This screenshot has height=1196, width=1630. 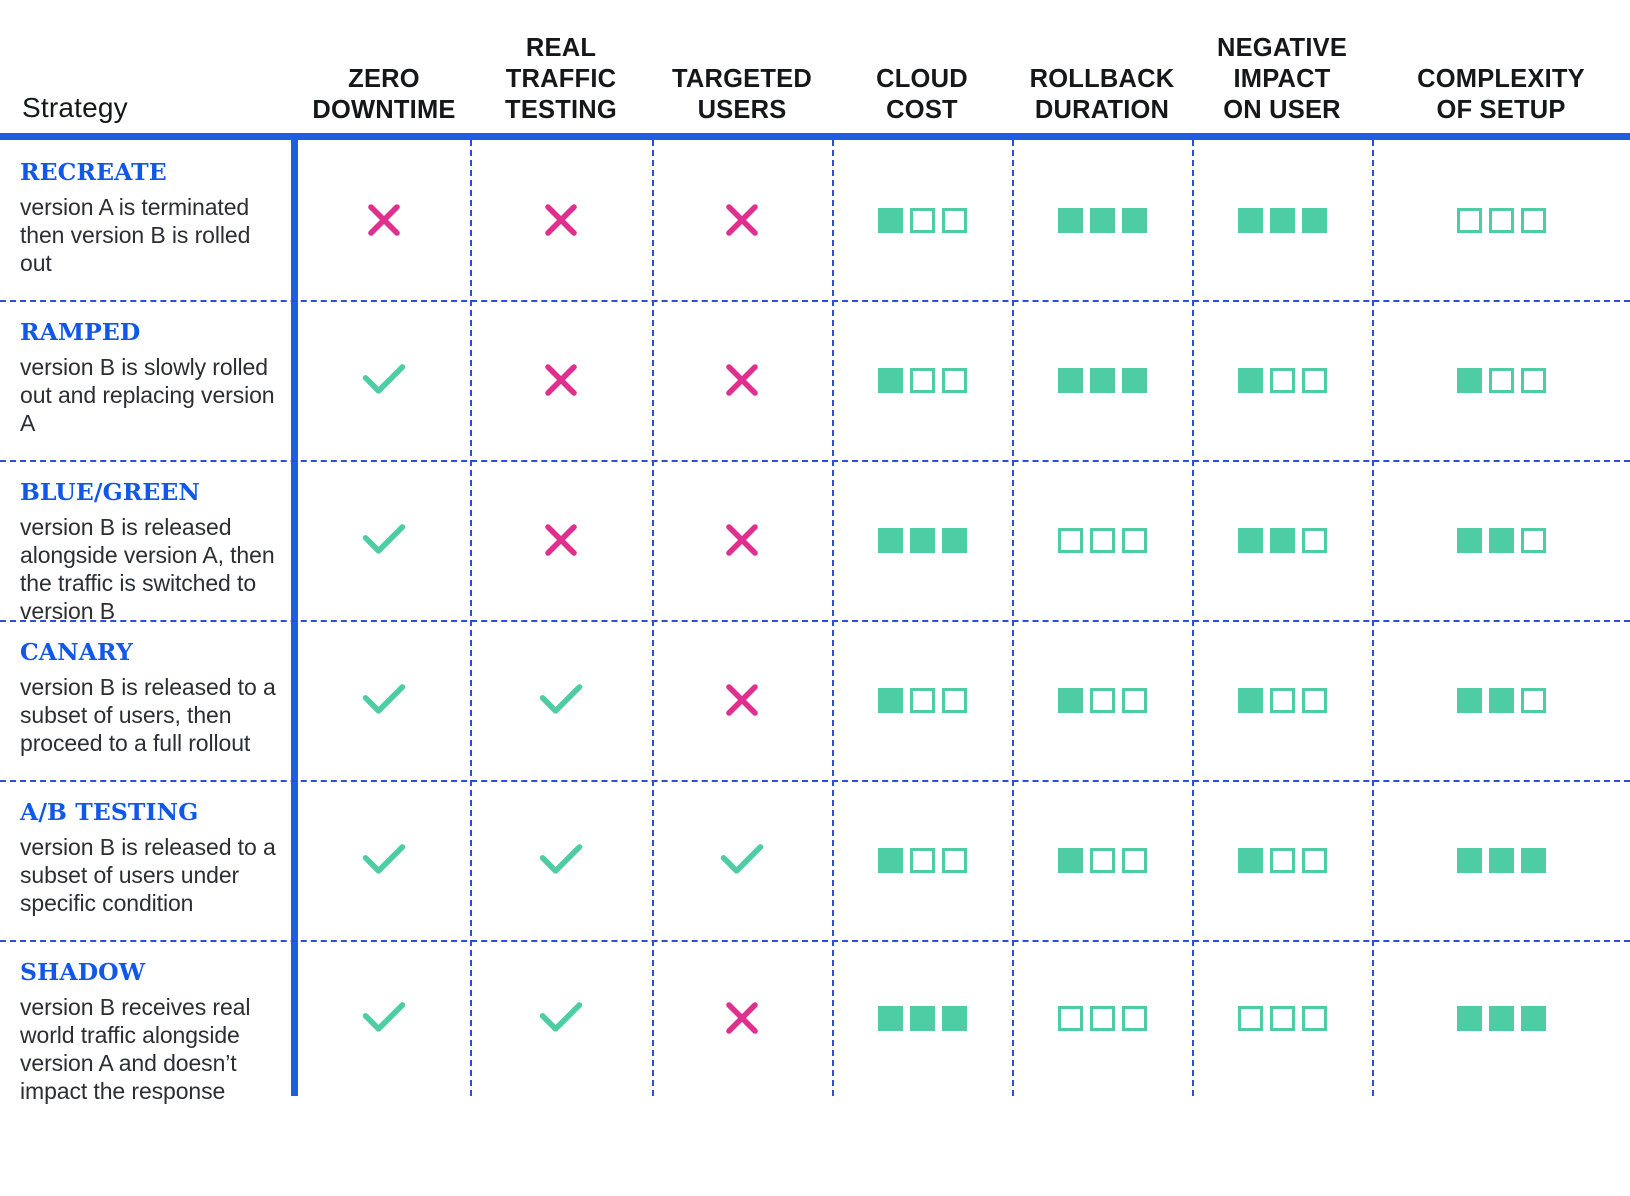 I want to click on cell-recreate-negative-impact-on-user, so click(x=1282, y=220).